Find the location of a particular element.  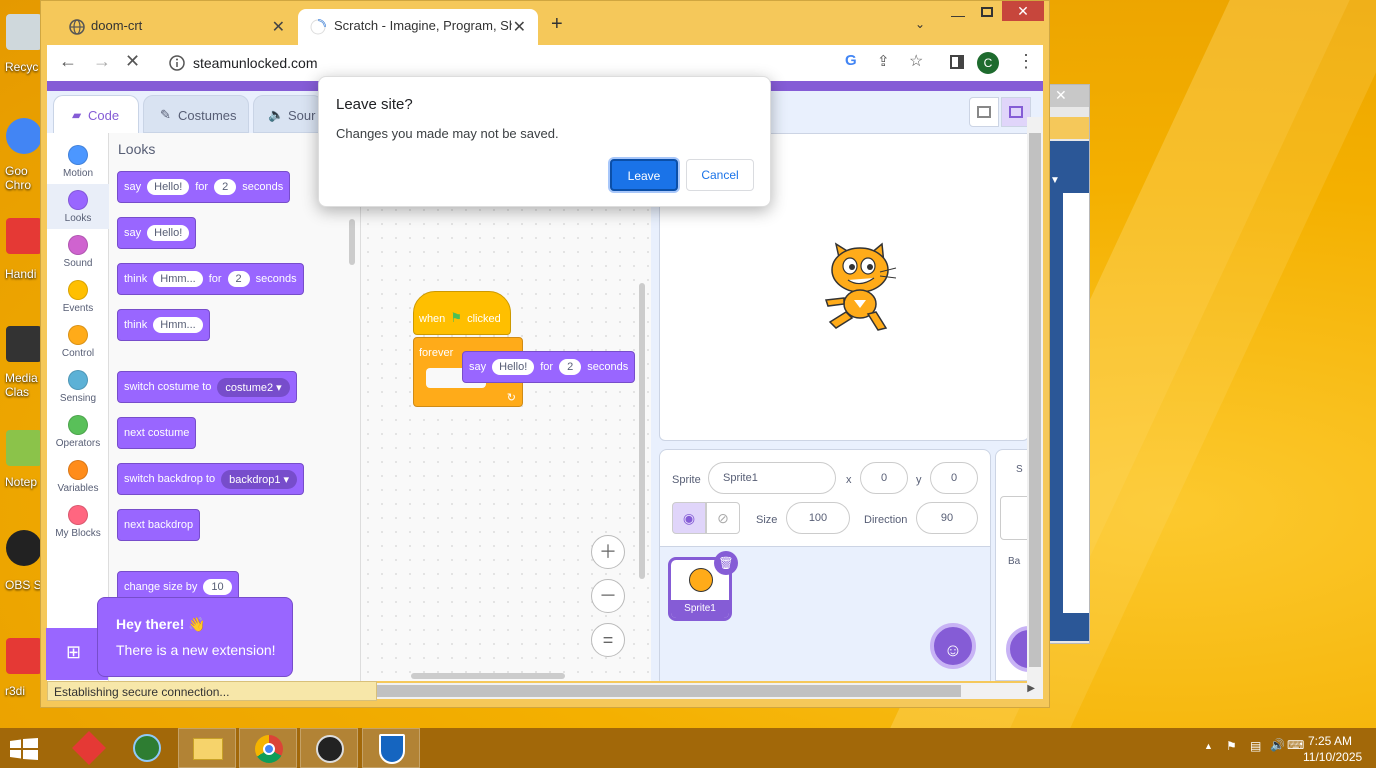

background-window: ✕ ▼ is located at coordinates (1068, 364).